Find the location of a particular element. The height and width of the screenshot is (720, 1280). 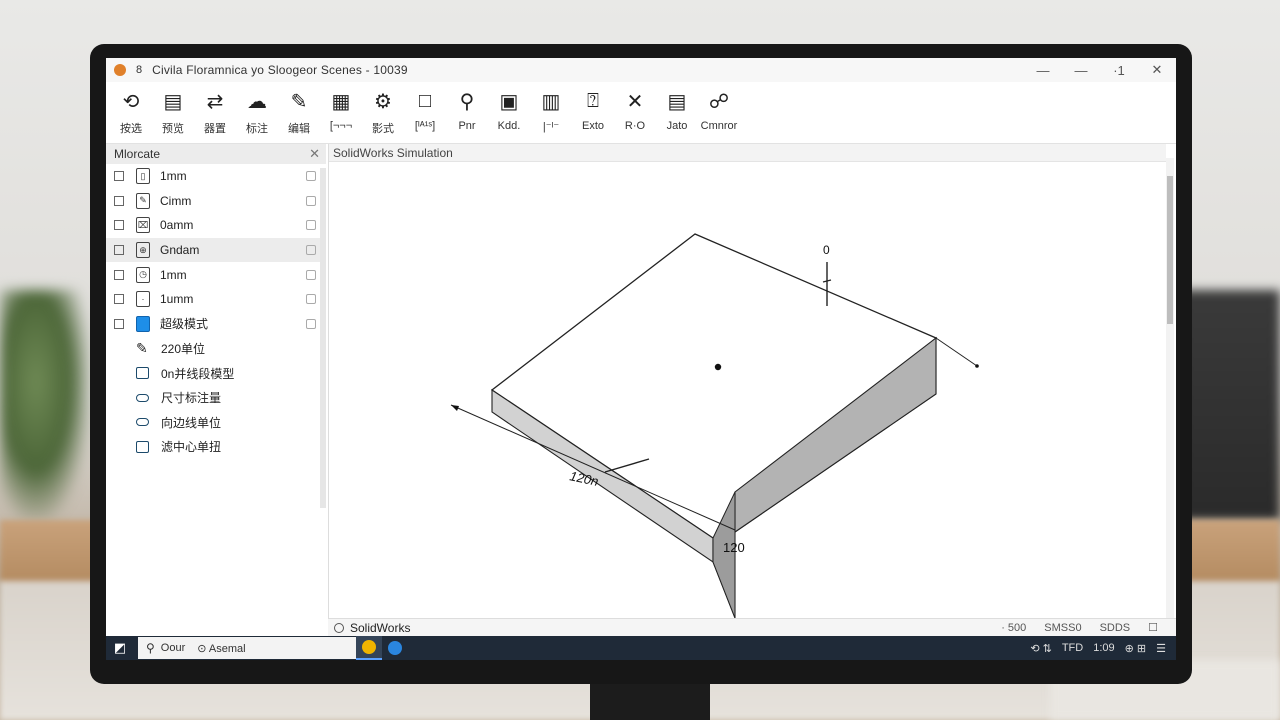

feature-item: ✎ Cimm is located at coordinates (216, 201).